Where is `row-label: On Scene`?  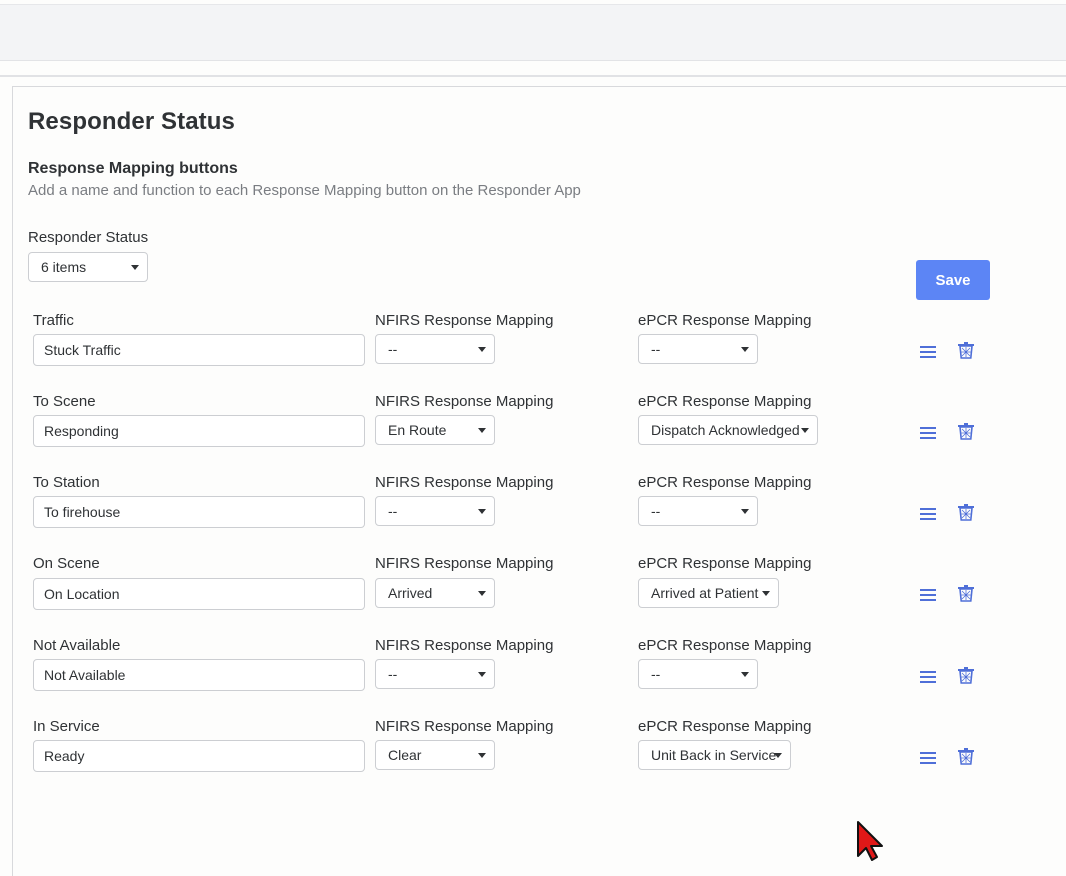 row-label: On Scene is located at coordinates (66, 563).